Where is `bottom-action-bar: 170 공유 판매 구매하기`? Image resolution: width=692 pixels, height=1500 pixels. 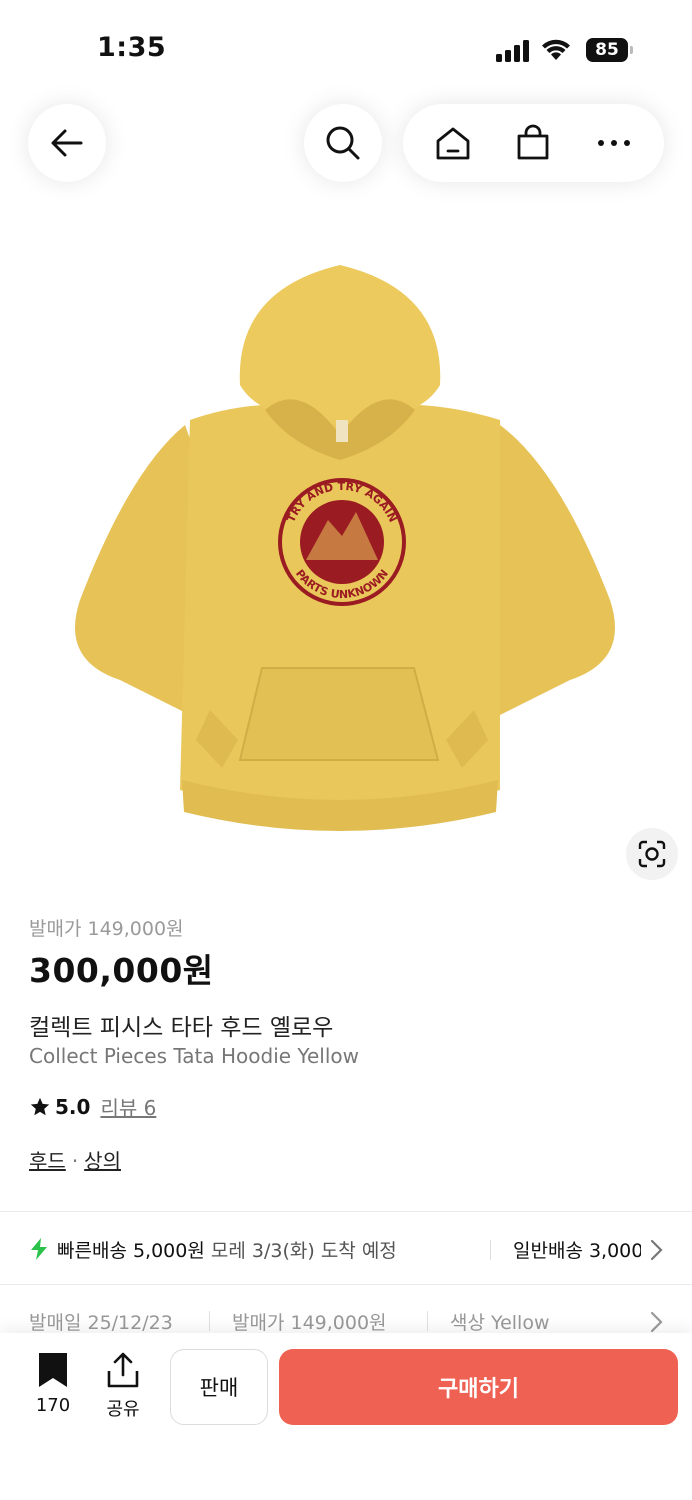
bottom-action-bar: 170 공유 판매 구매하기 is located at coordinates (346, 1416).